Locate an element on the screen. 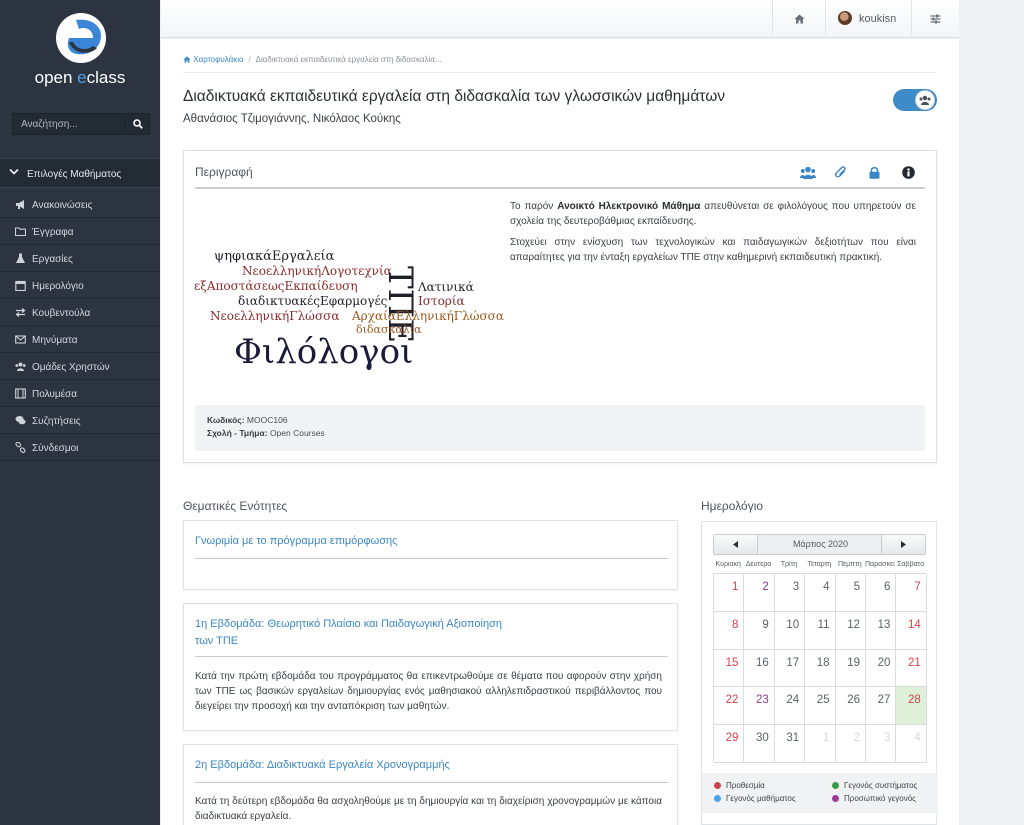  calendar-day: 27 is located at coordinates (881, 706).